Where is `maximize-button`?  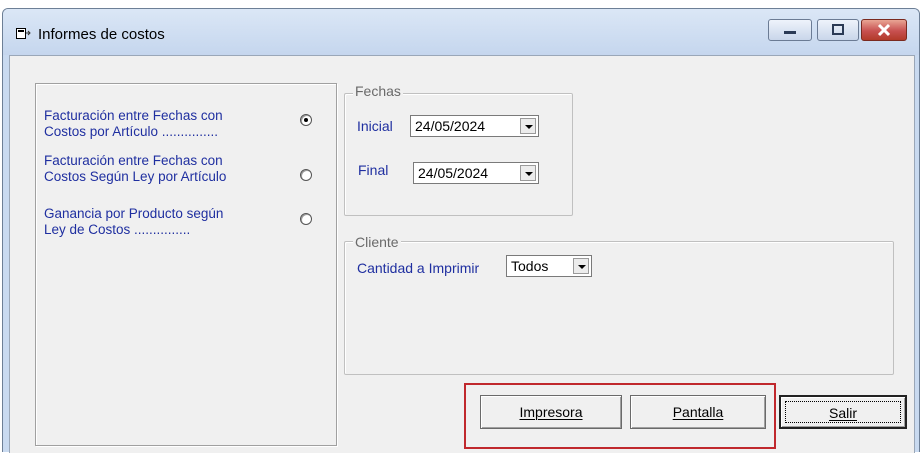 maximize-button is located at coordinates (838, 30).